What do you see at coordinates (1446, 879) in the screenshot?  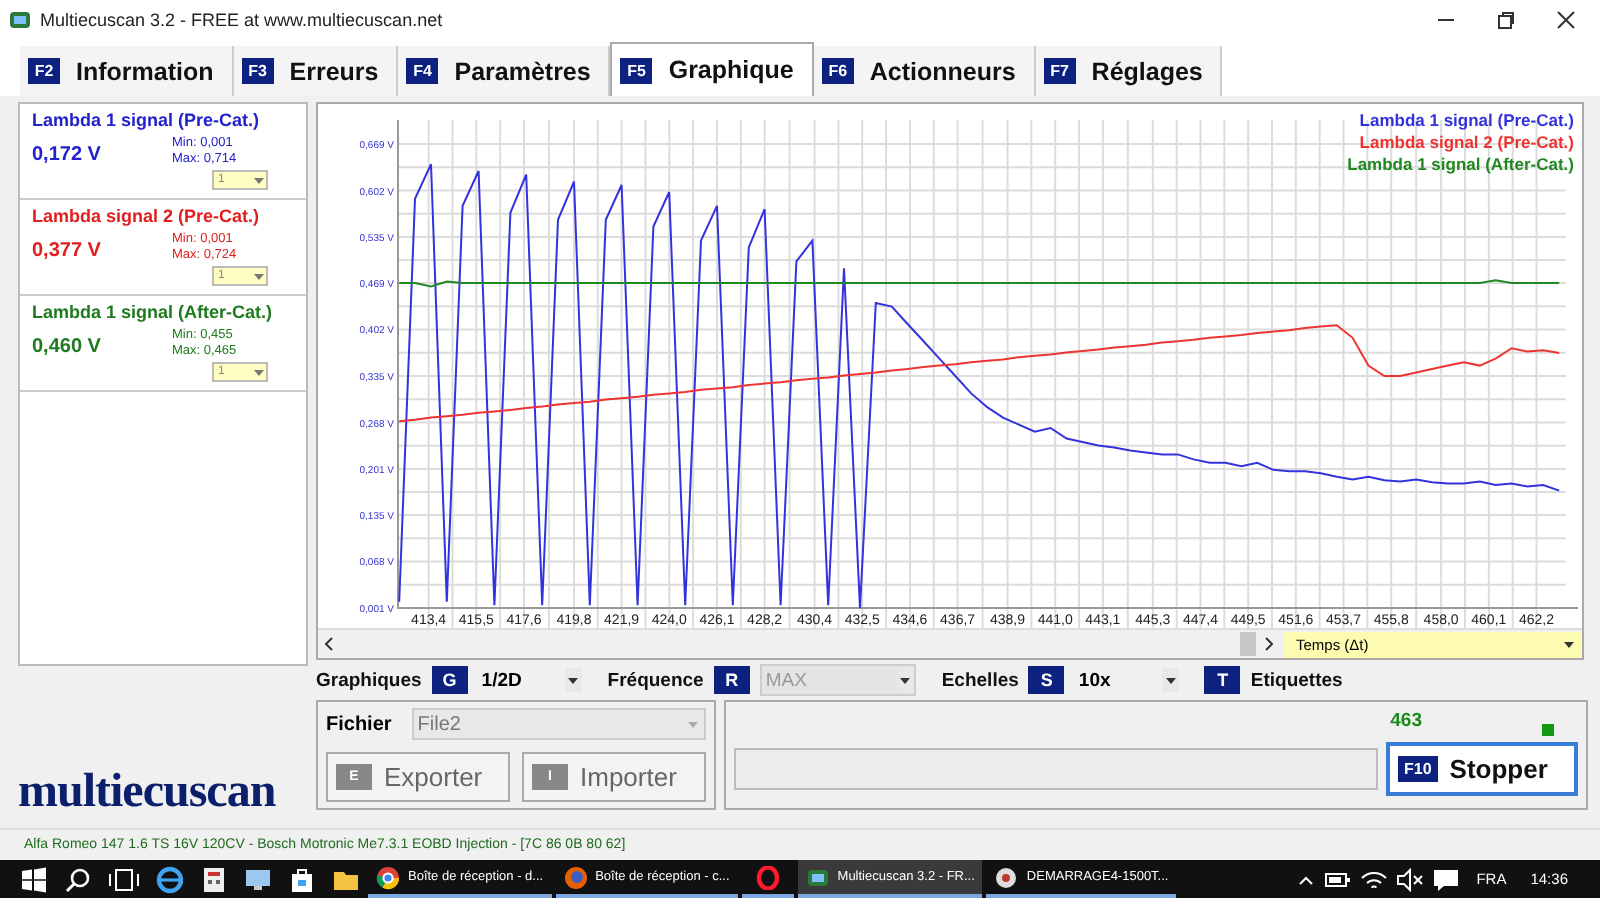 I see `notification-icon` at bounding box center [1446, 879].